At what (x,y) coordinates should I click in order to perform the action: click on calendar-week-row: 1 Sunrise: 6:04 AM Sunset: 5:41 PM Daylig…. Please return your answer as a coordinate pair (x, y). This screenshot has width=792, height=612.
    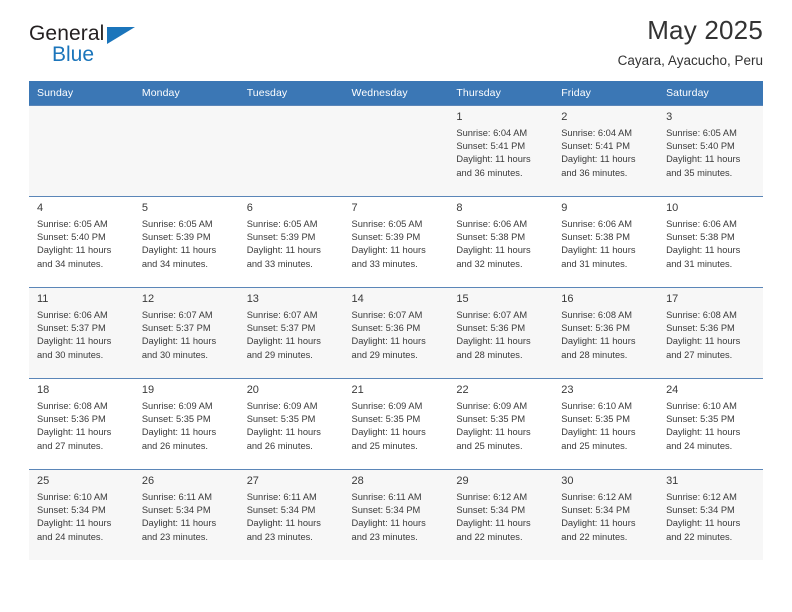
    Looking at the image, I should click on (396, 151).